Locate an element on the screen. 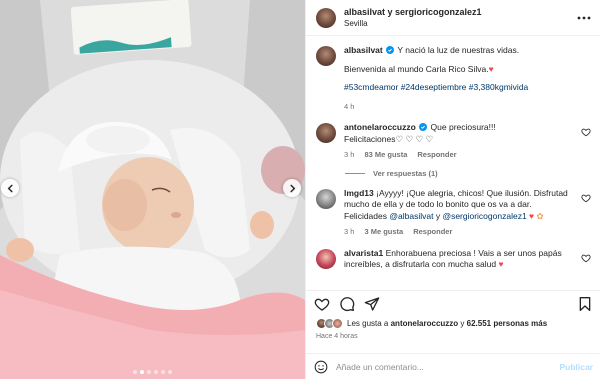 Image resolution: width=600 pixels, height=379 pixels. view-replies-label: Ver respuestas (1) is located at coordinates (405, 173).